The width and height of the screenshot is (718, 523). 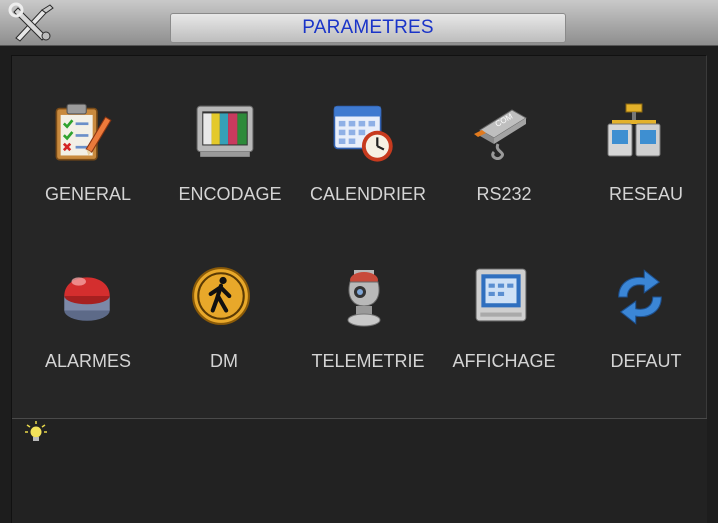 What do you see at coordinates (504, 330) in the screenshot?
I see `menu-item-affichage: AFFICHAGE` at bounding box center [504, 330].